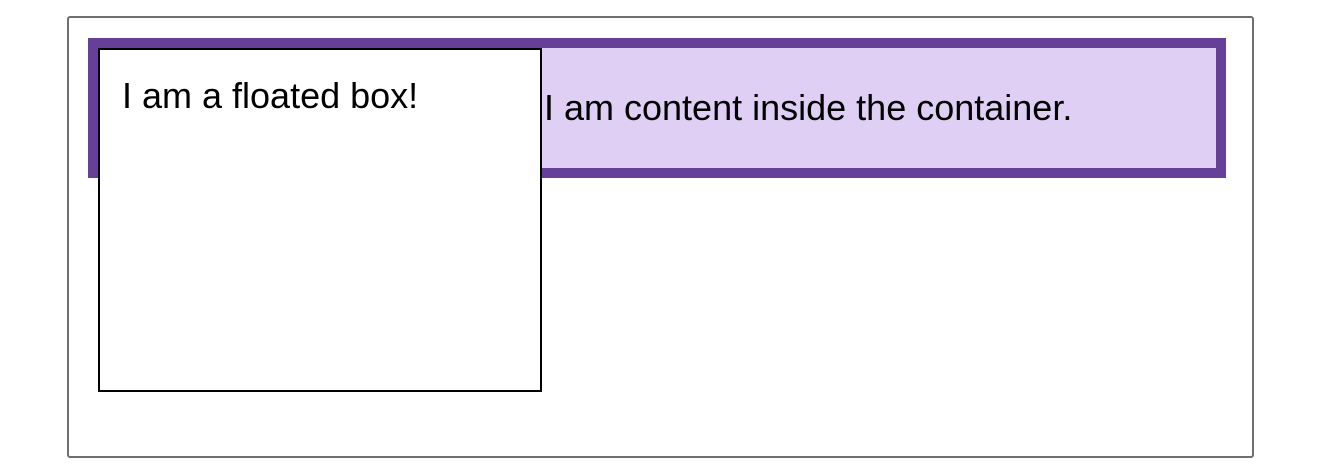 The width and height of the screenshot is (1330, 472). Describe the element at coordinates (808, 107) in the screenshot. I see `container-text: I am content inside the container.` at that location.